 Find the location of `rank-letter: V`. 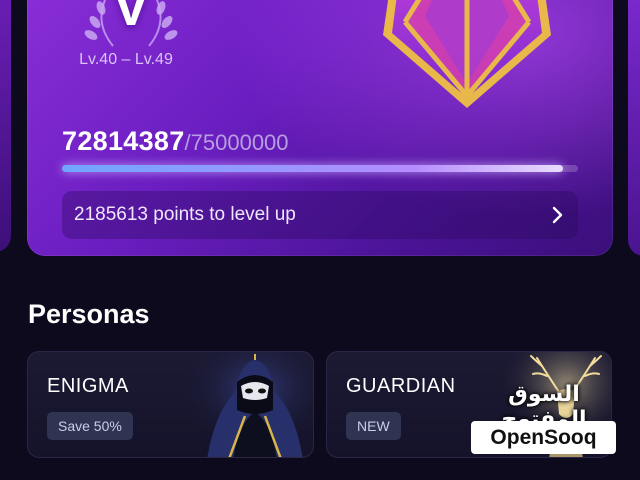

rank-letter: V is located at coordinates (131, 18).